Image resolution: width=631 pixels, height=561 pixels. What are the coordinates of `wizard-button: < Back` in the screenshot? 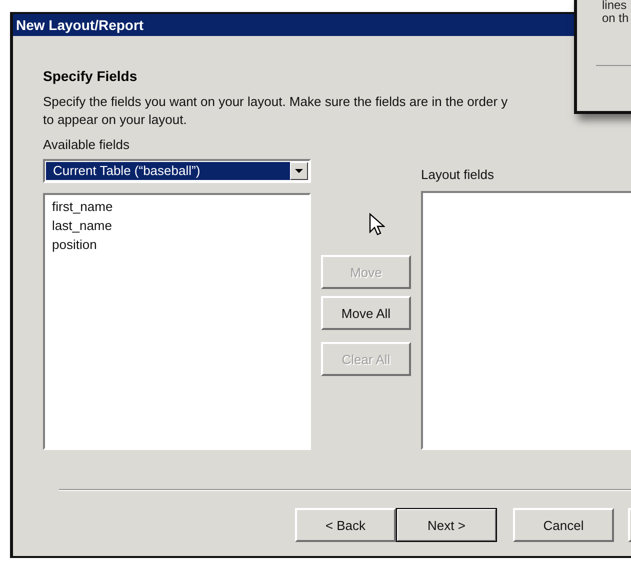 It's located at (345, 525).